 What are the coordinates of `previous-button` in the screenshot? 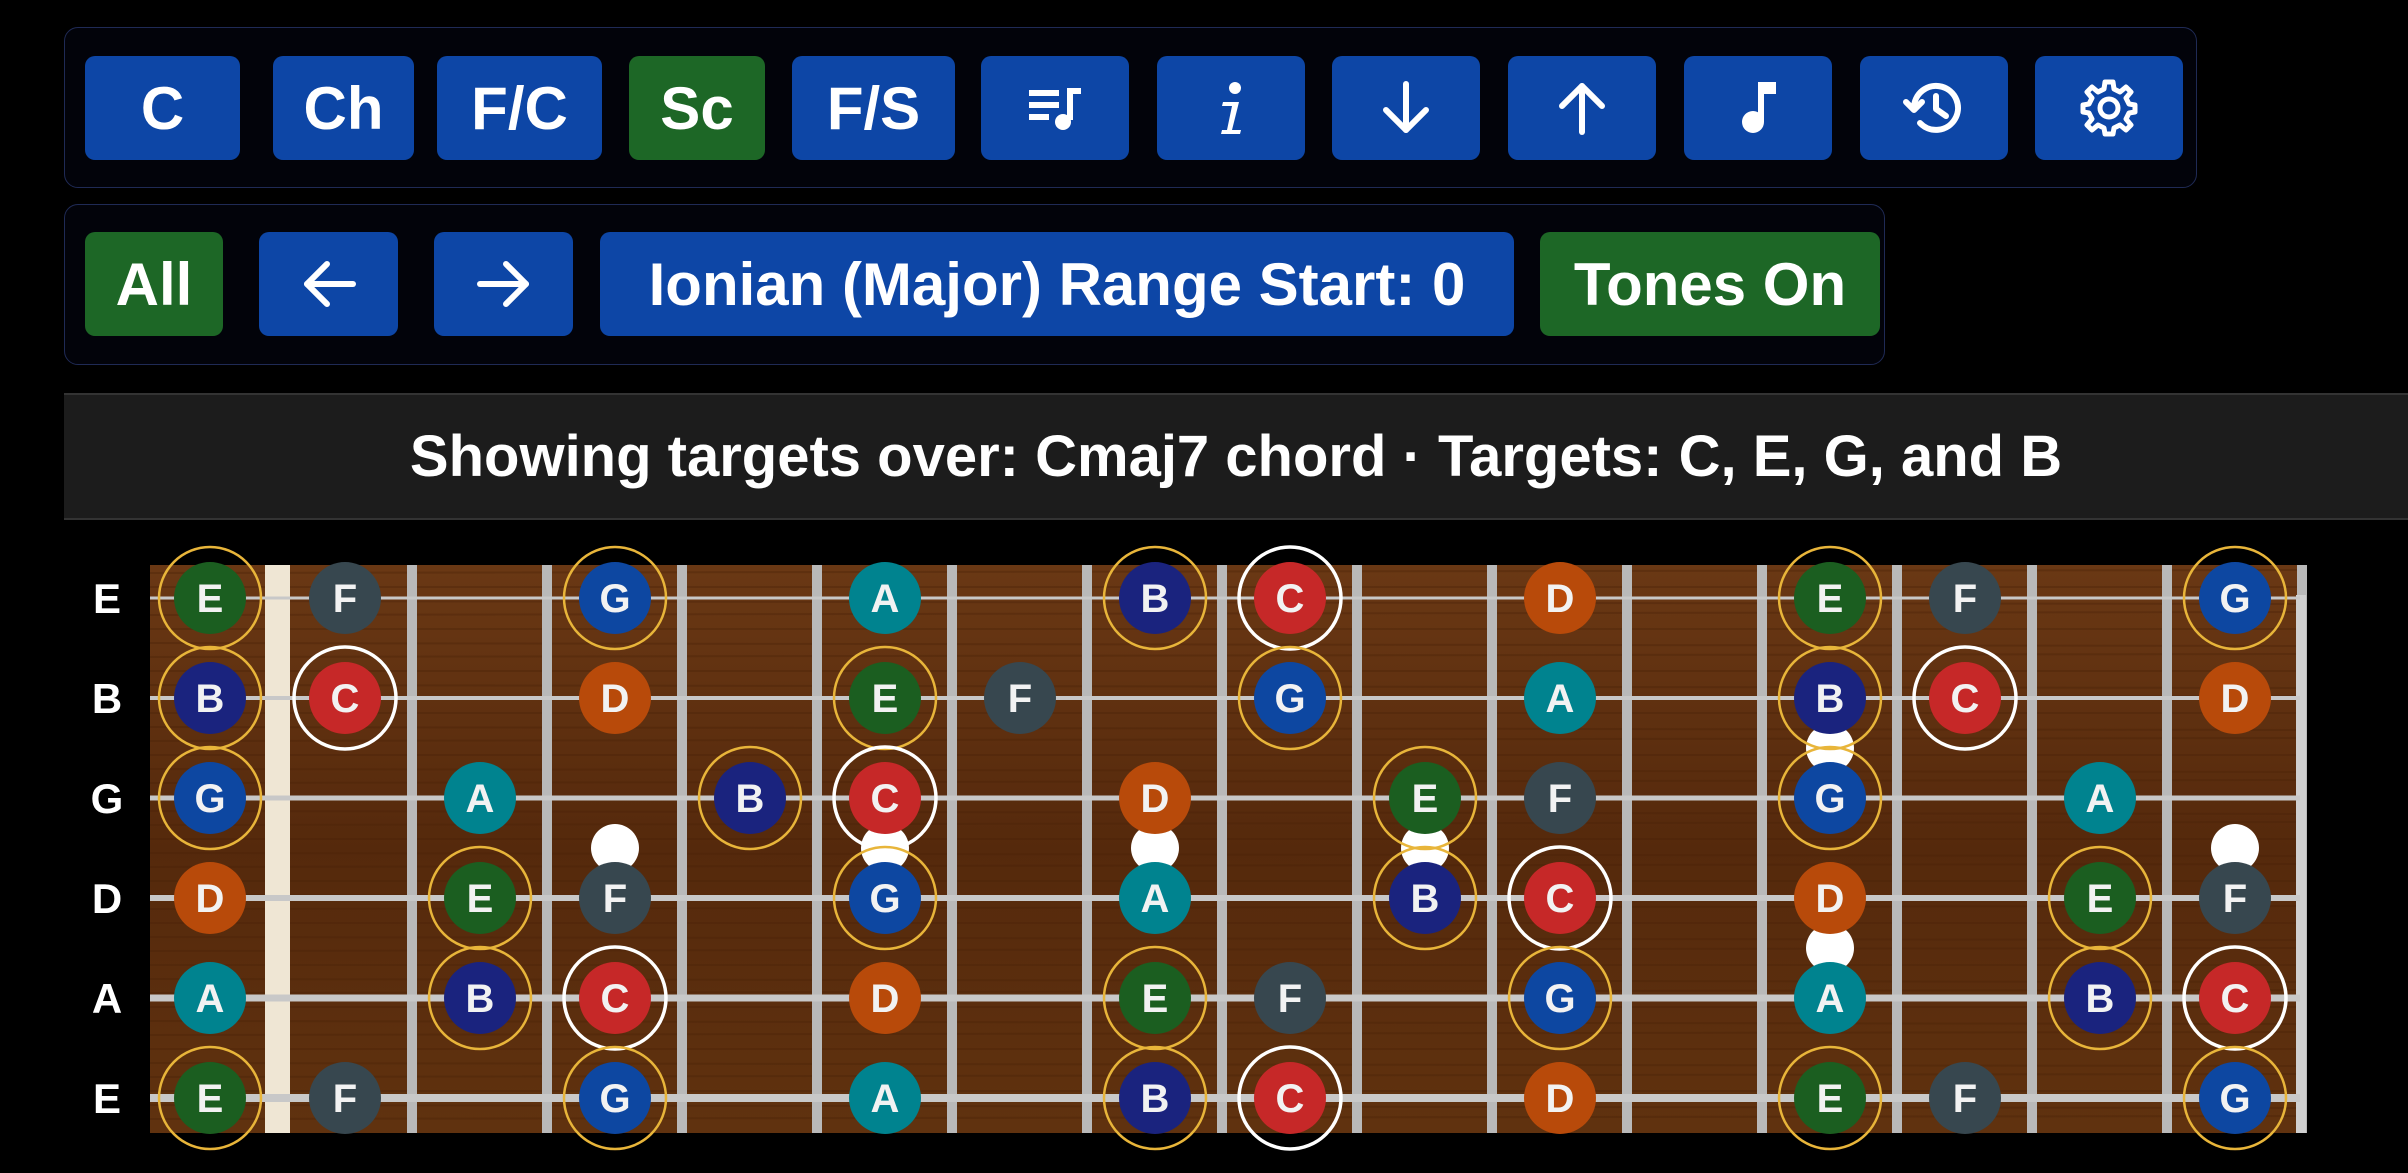 It's located at (328, 284).